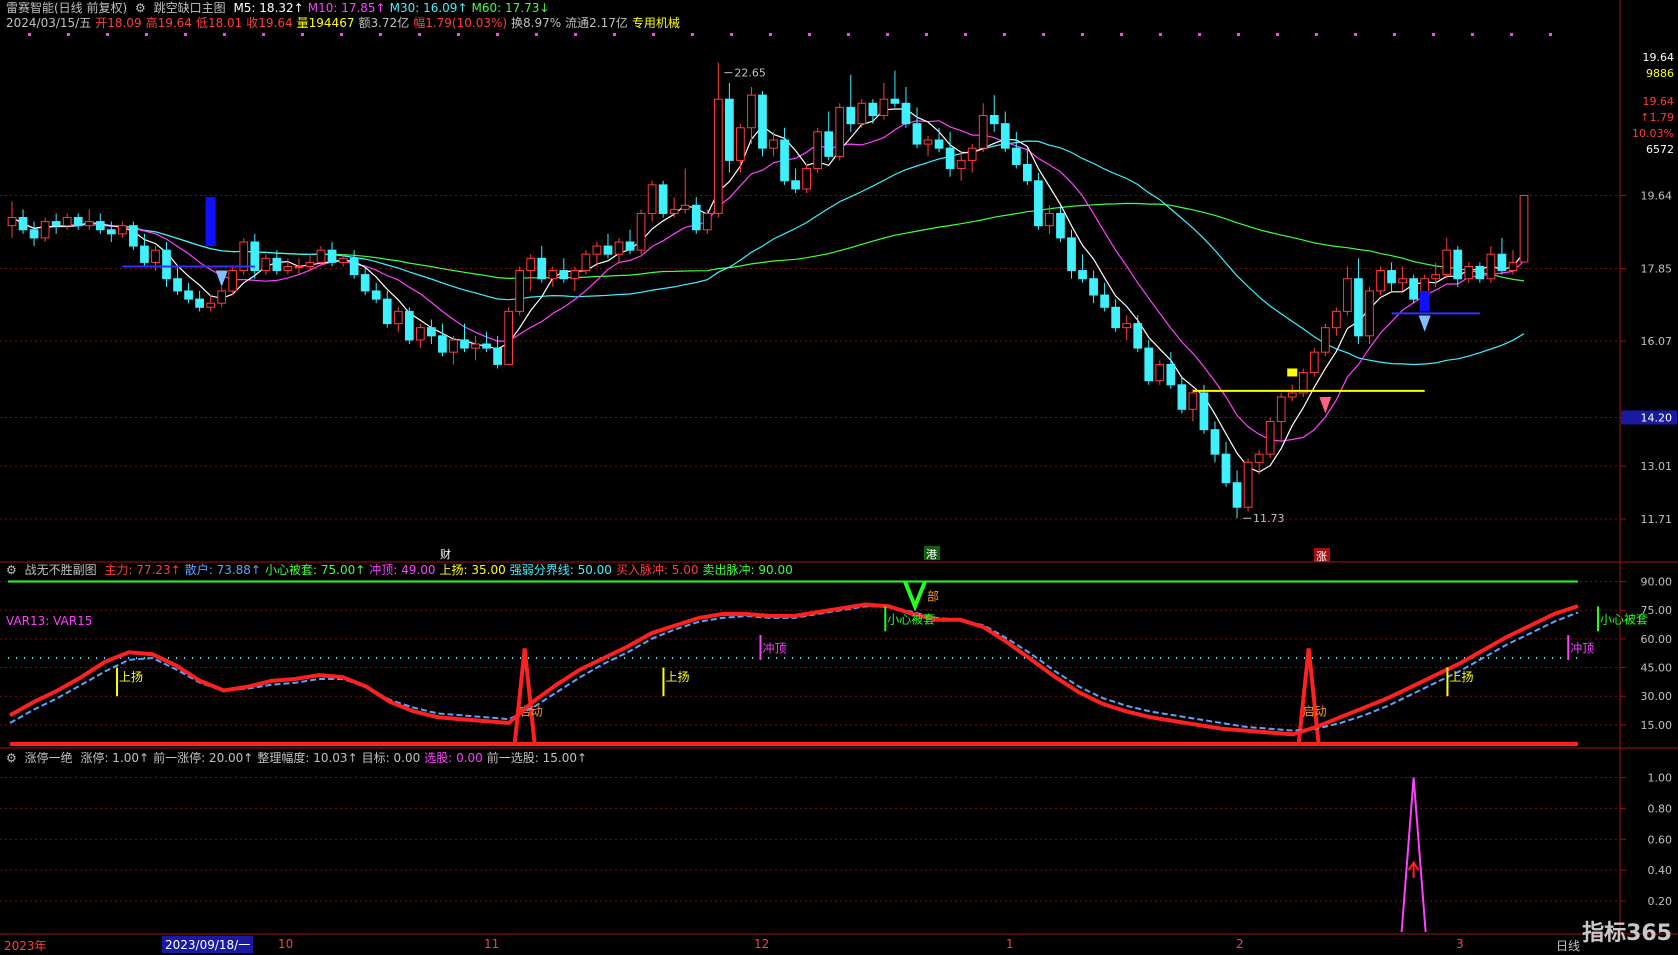 This screenshot has height=955, width=1678. Describe the element at coordinates (524, 696) in the screenshot. I see `buy-spike` at that location.